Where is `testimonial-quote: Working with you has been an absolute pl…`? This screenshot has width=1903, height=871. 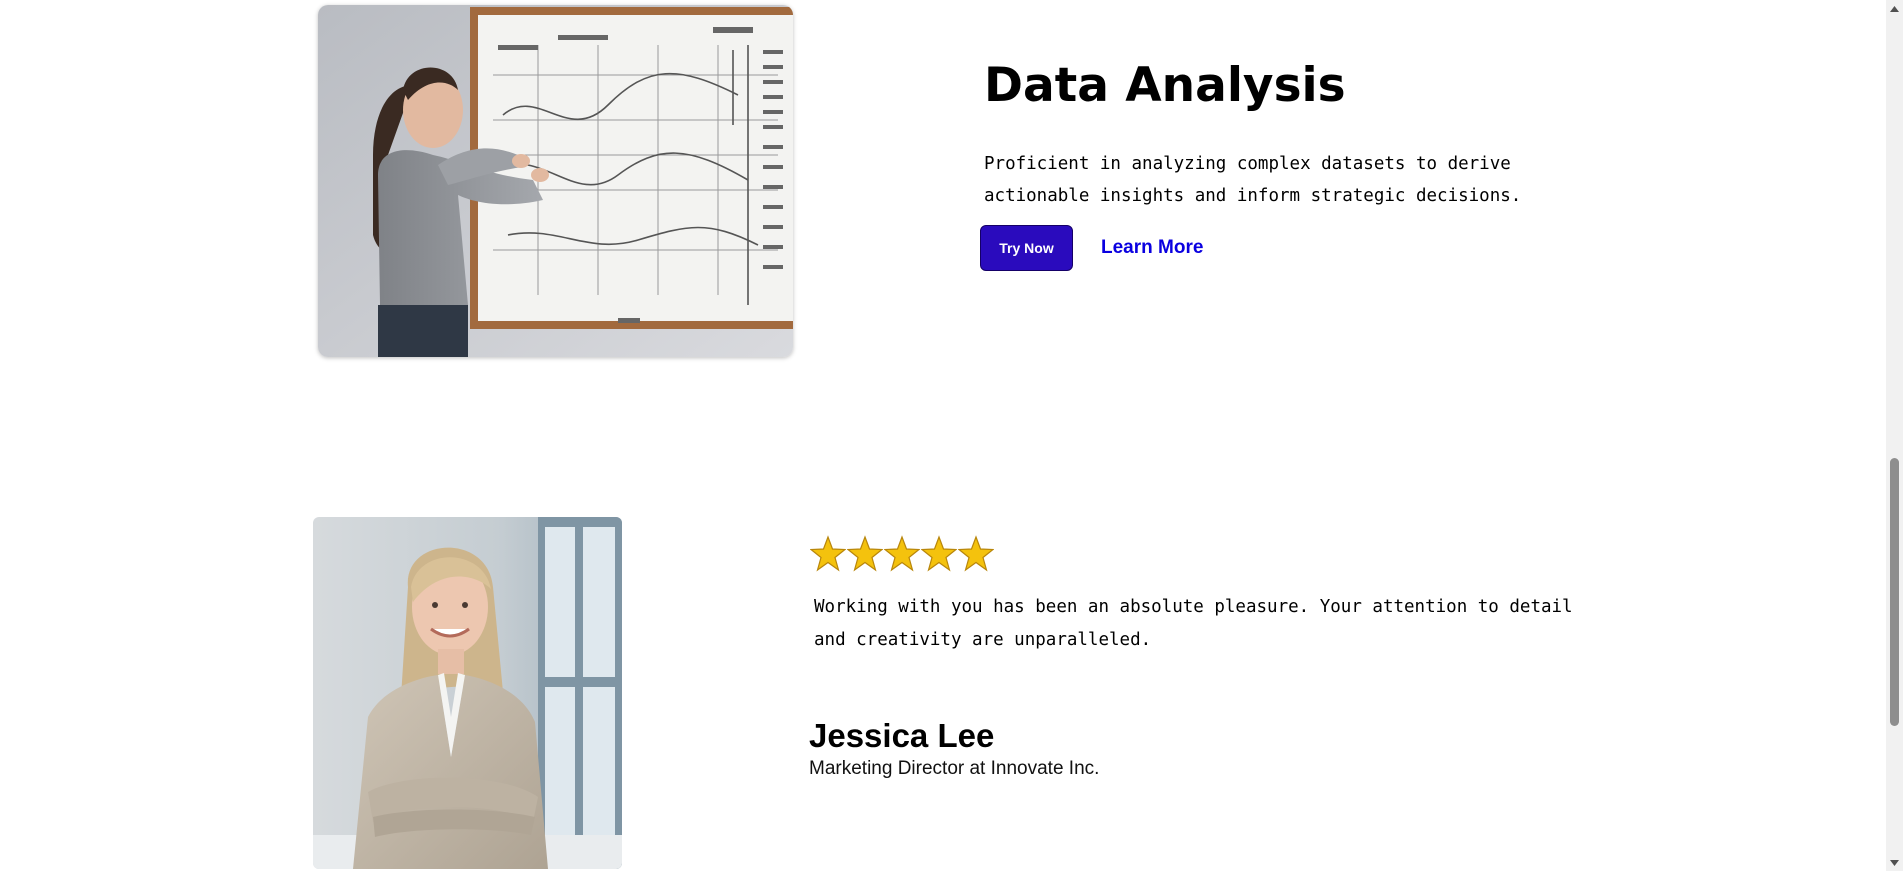 testimonial-quote: Working with you has been an absolute pl… is located at coordinates (1193, 623).